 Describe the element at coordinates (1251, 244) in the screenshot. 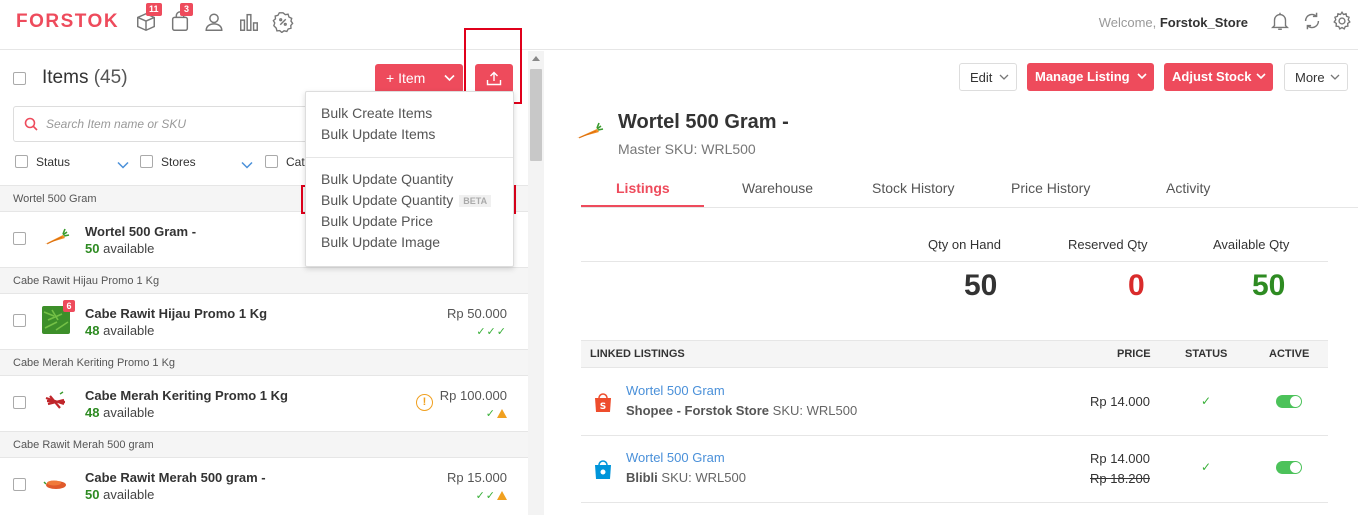

I see `available-qty-label: Available Qty` at that location.